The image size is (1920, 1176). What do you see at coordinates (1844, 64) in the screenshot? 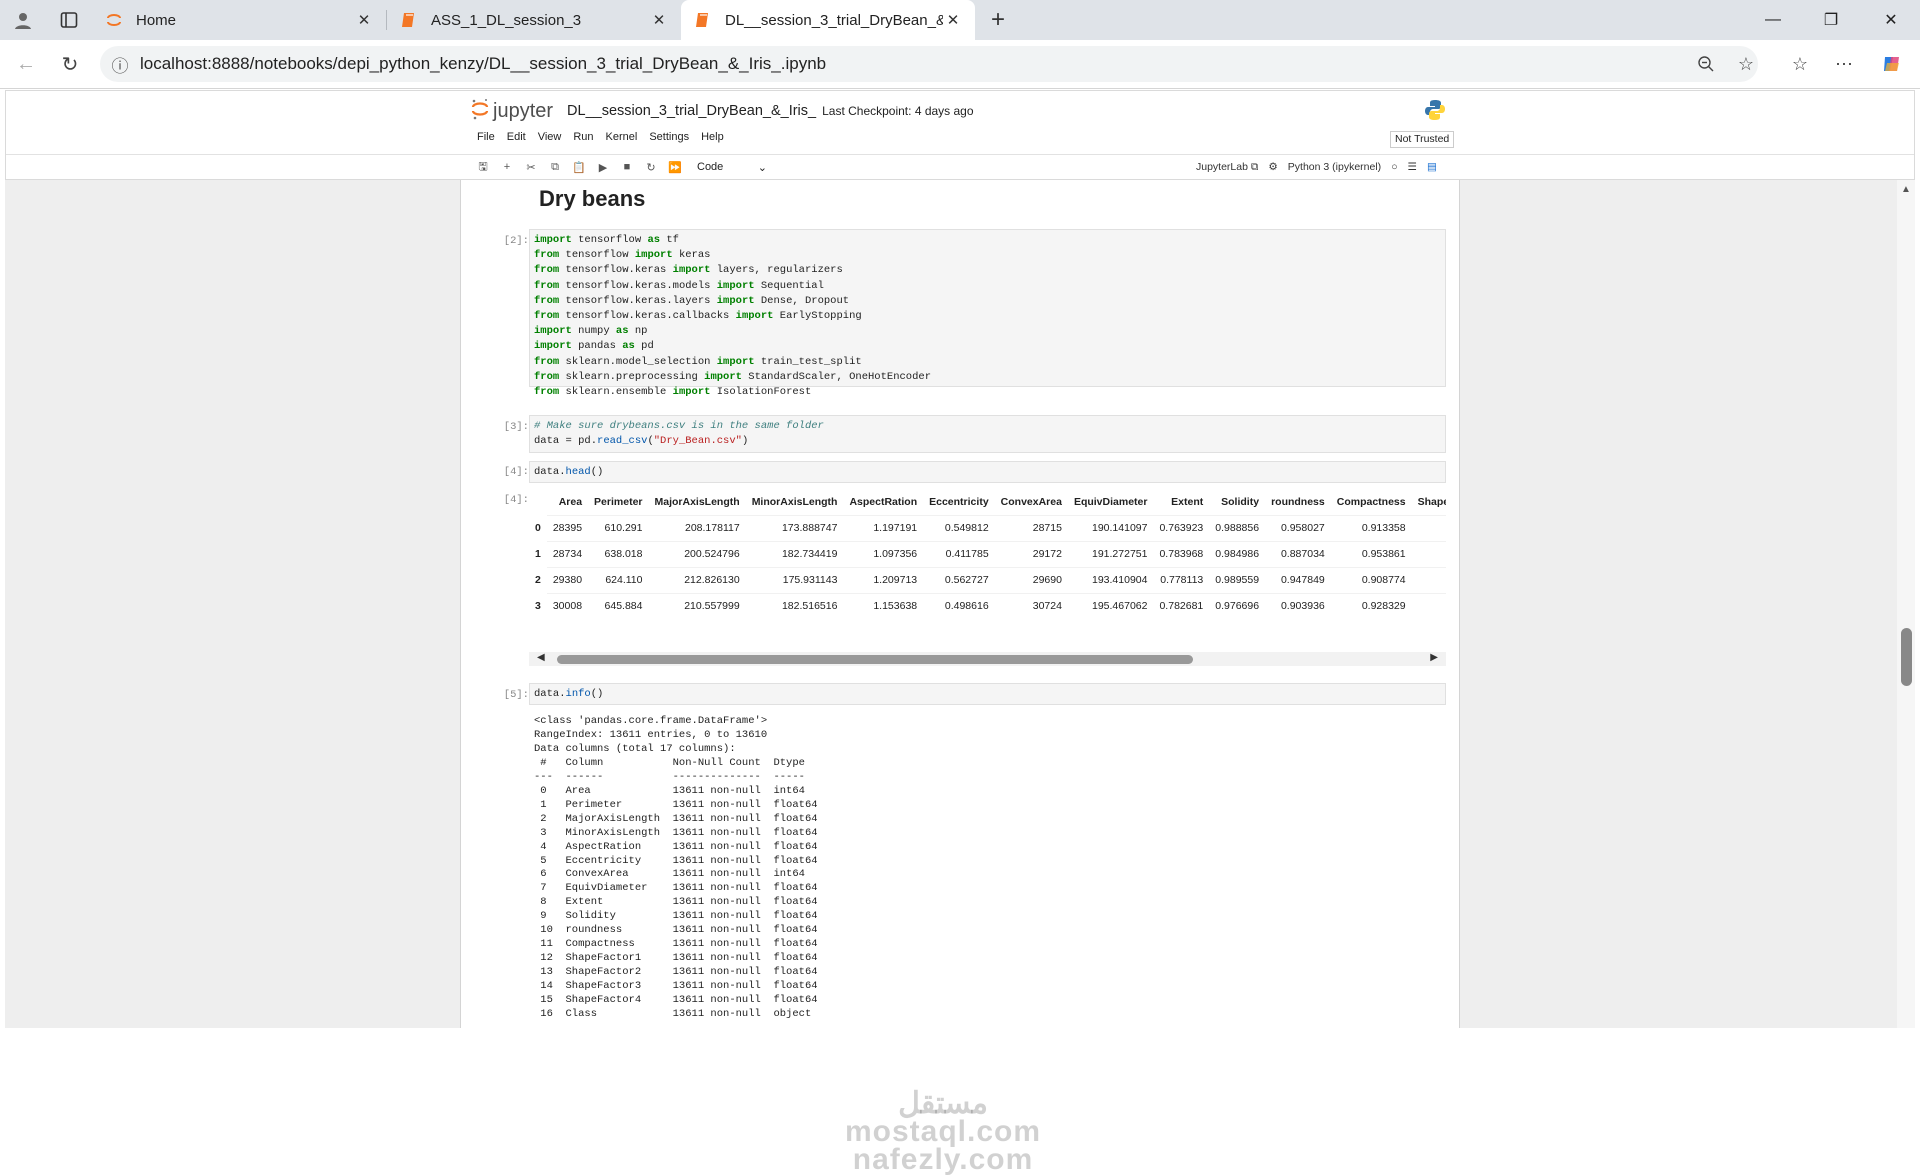
I see `more-options-icon: ⋯` at bounding box center [1844, 64].